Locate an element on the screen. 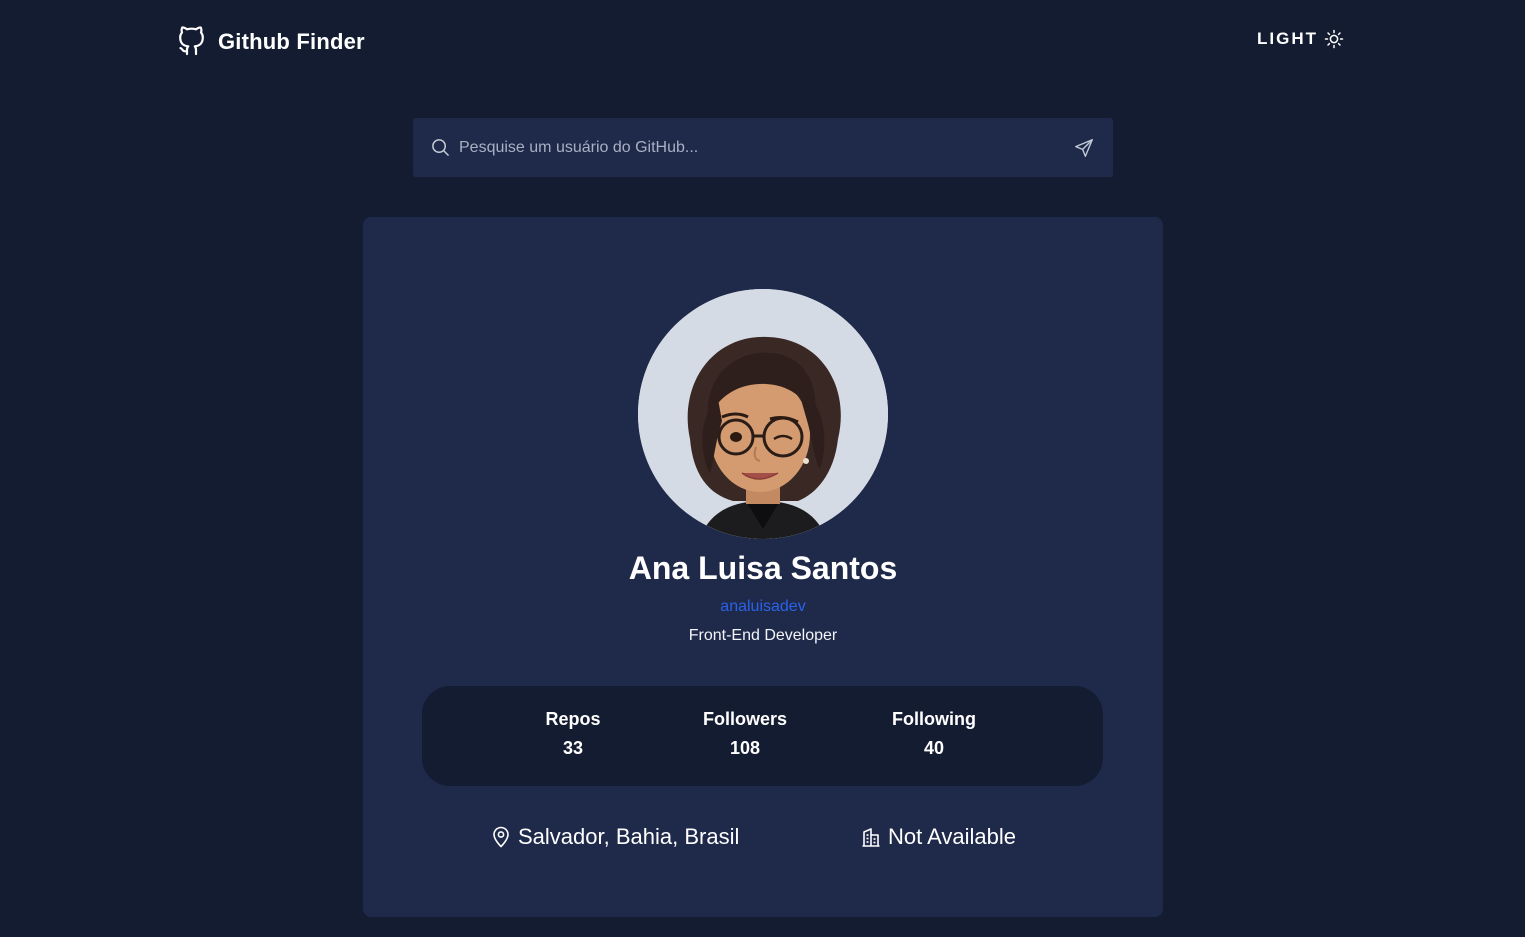 The width and height of the screenshot is (1525, 937). stat-followers: Followers 108 is located at coordinates (745, 734).